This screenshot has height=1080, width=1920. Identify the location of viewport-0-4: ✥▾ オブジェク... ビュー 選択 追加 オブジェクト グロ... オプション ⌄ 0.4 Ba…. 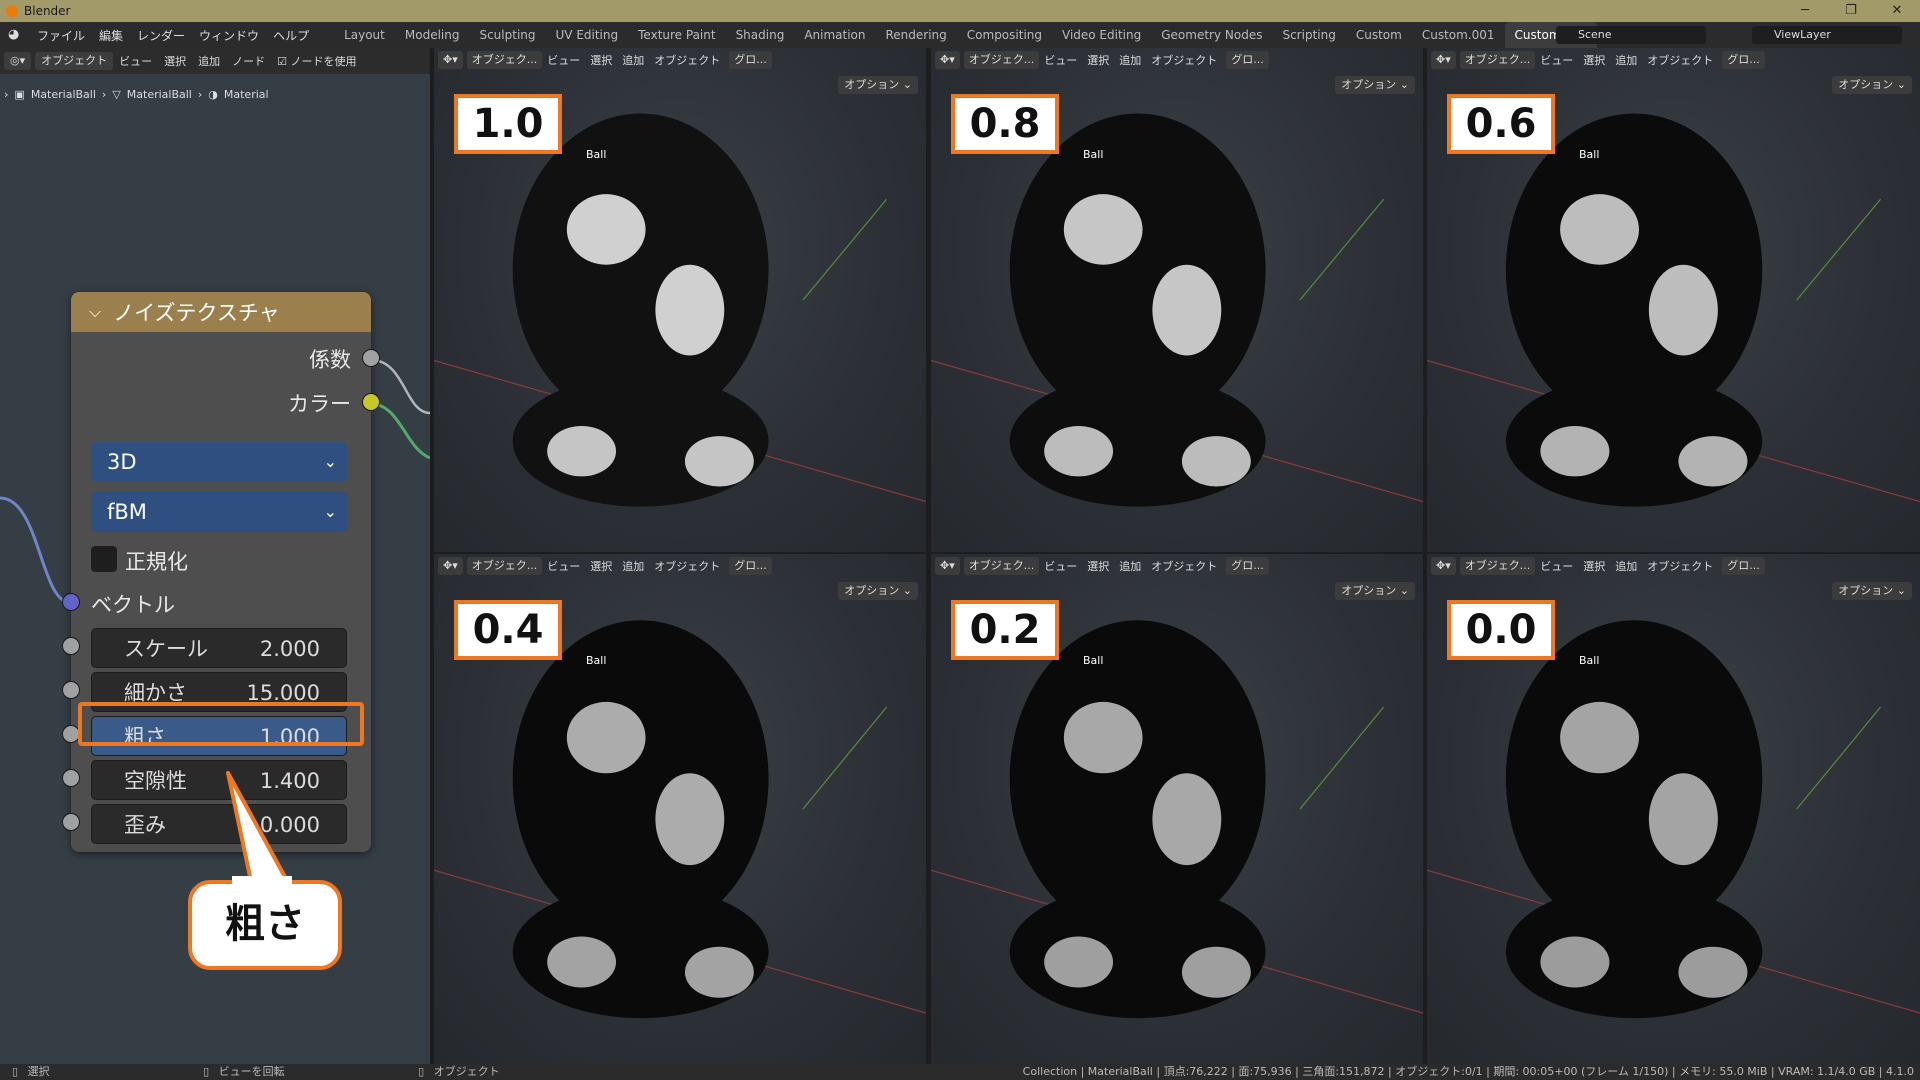
(680, 809).